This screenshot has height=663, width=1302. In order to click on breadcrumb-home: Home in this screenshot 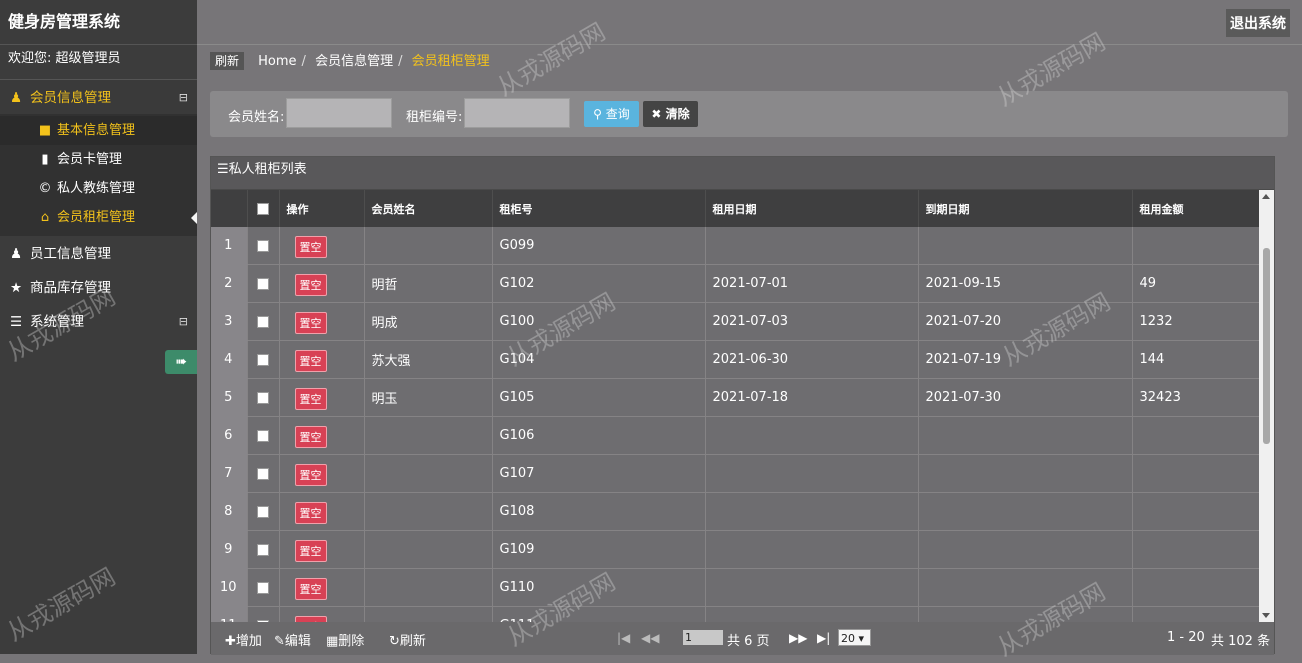, I will do `click(277, 61)`.